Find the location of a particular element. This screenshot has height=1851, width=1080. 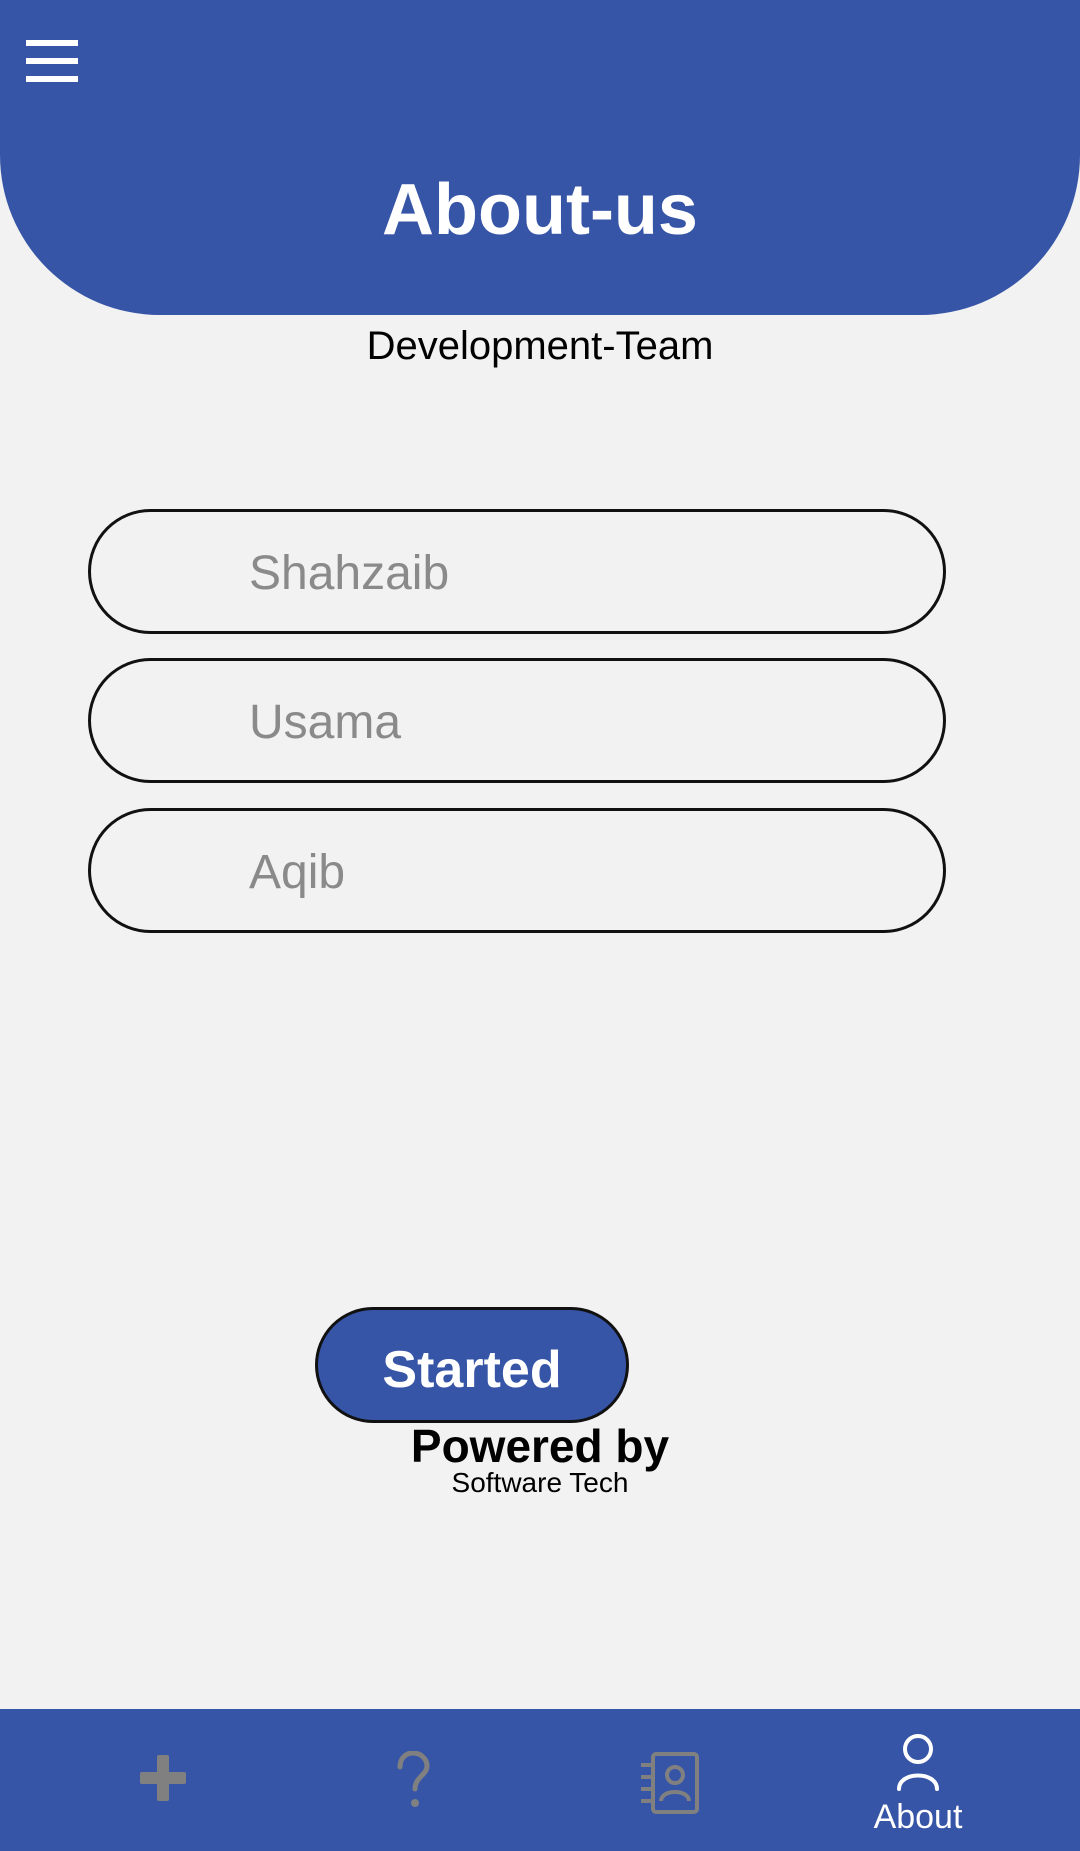

question-icon is located at coordinates (413, 1779).